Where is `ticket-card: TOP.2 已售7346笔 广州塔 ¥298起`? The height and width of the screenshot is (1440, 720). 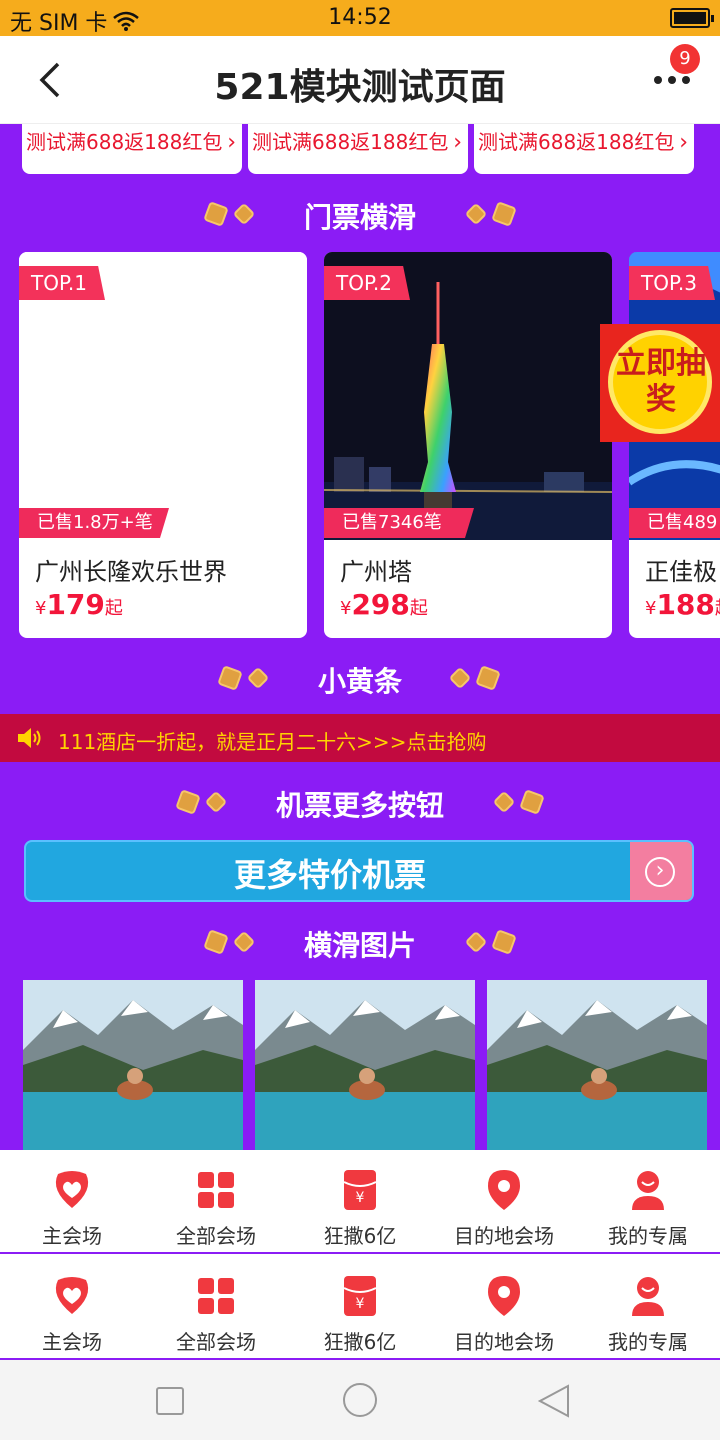 ticket-card: TOP.2 已售7346笔 广州塔 ¥298起 is located at coordinates (468, 445).